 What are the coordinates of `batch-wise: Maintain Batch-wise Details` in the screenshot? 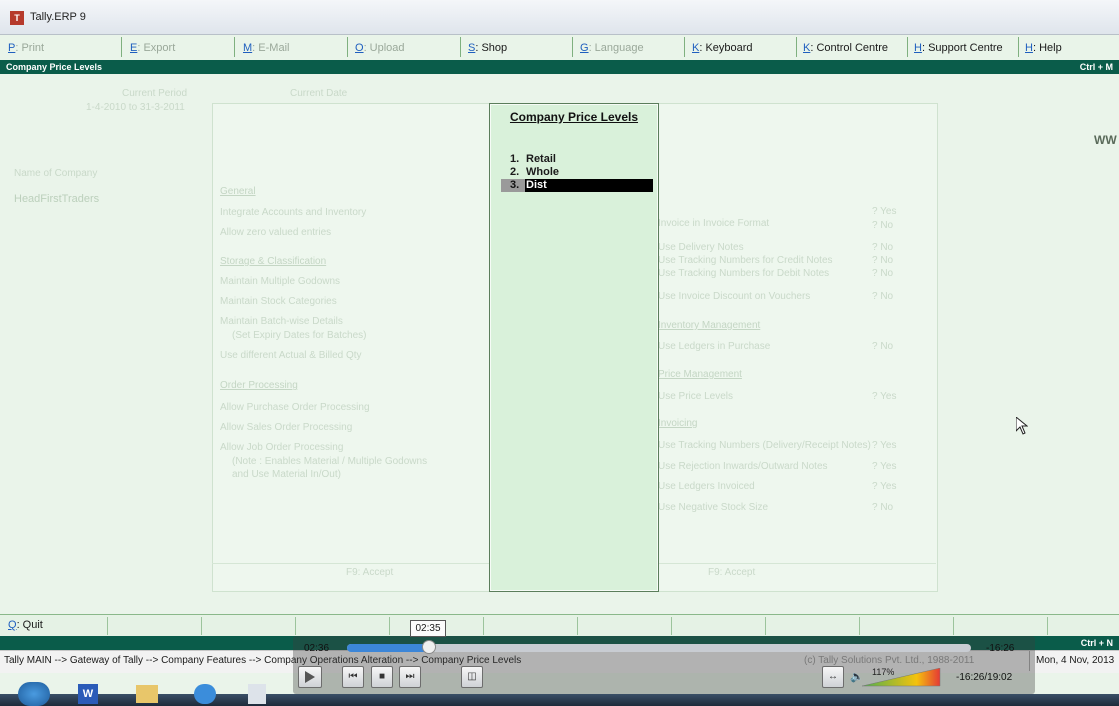 It's located at (281, 321).